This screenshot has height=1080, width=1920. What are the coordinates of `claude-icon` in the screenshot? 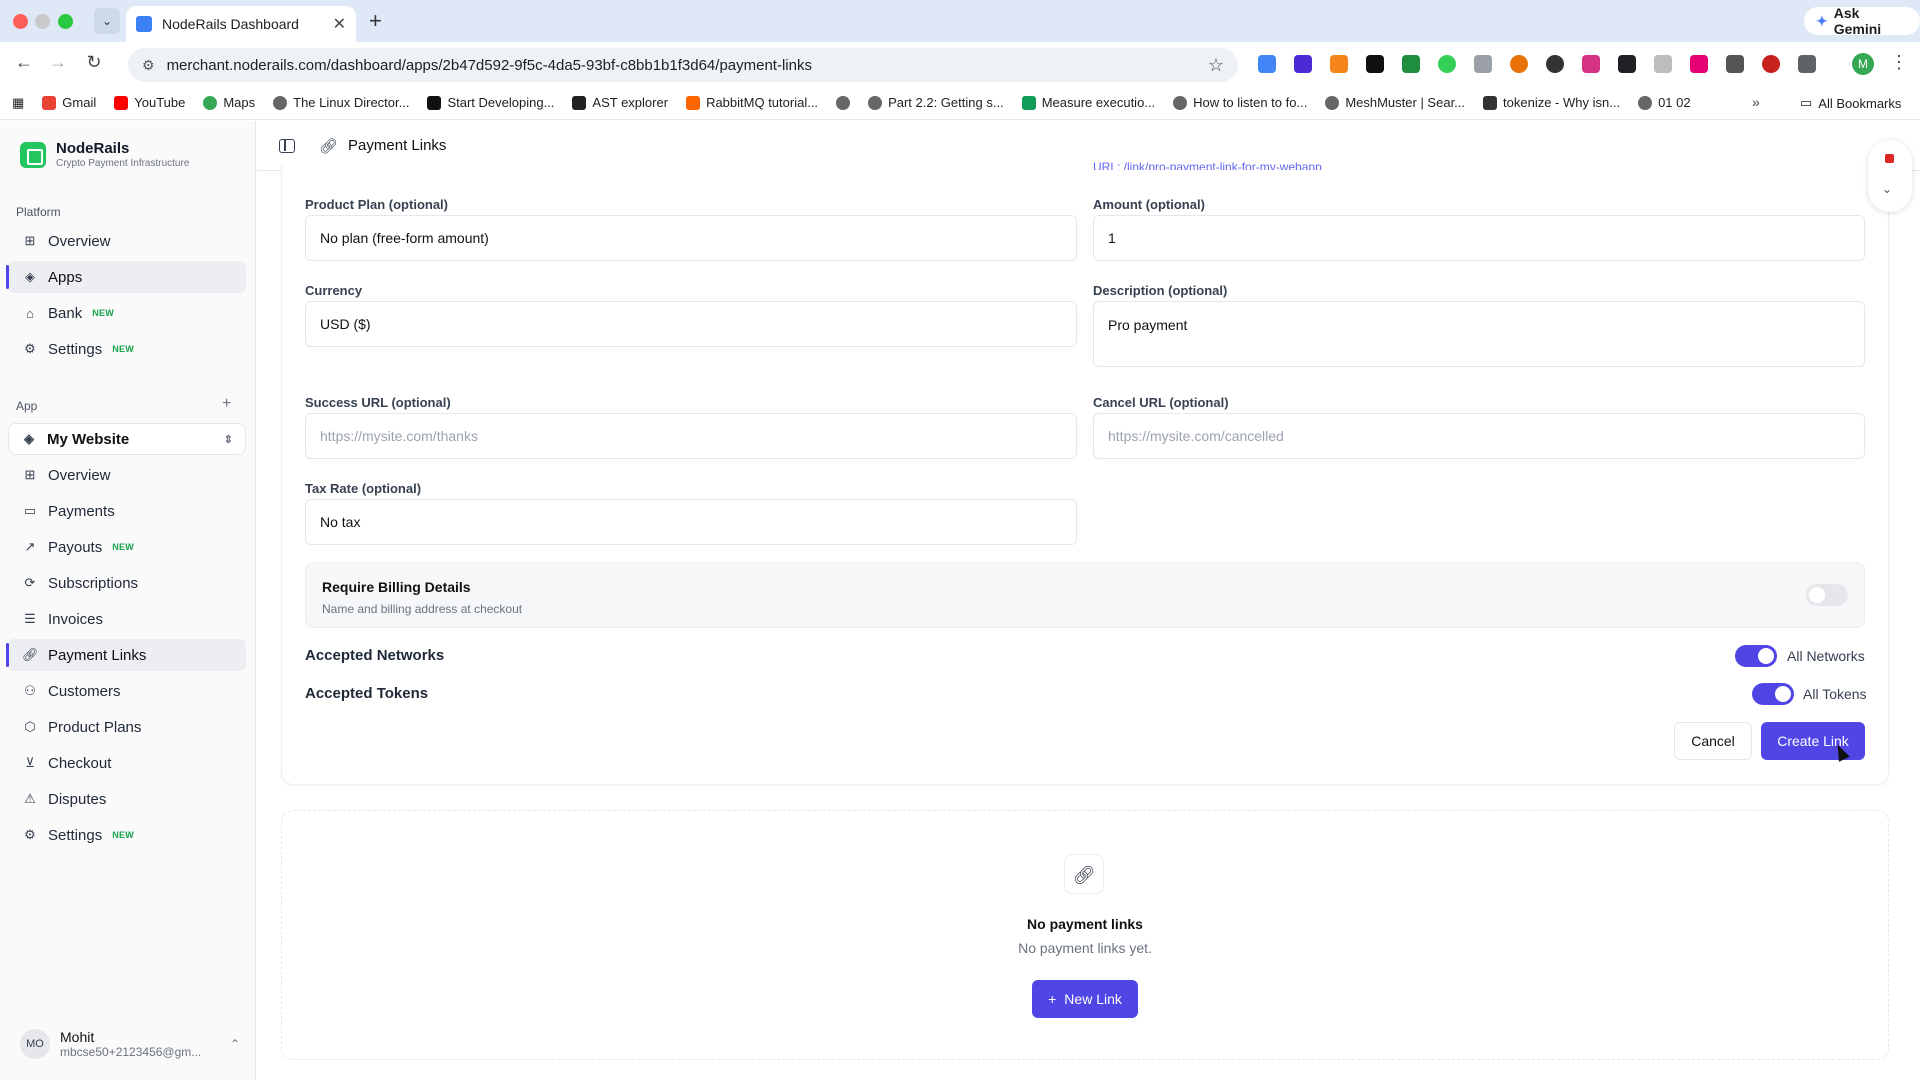 It's located at (1519, 64).